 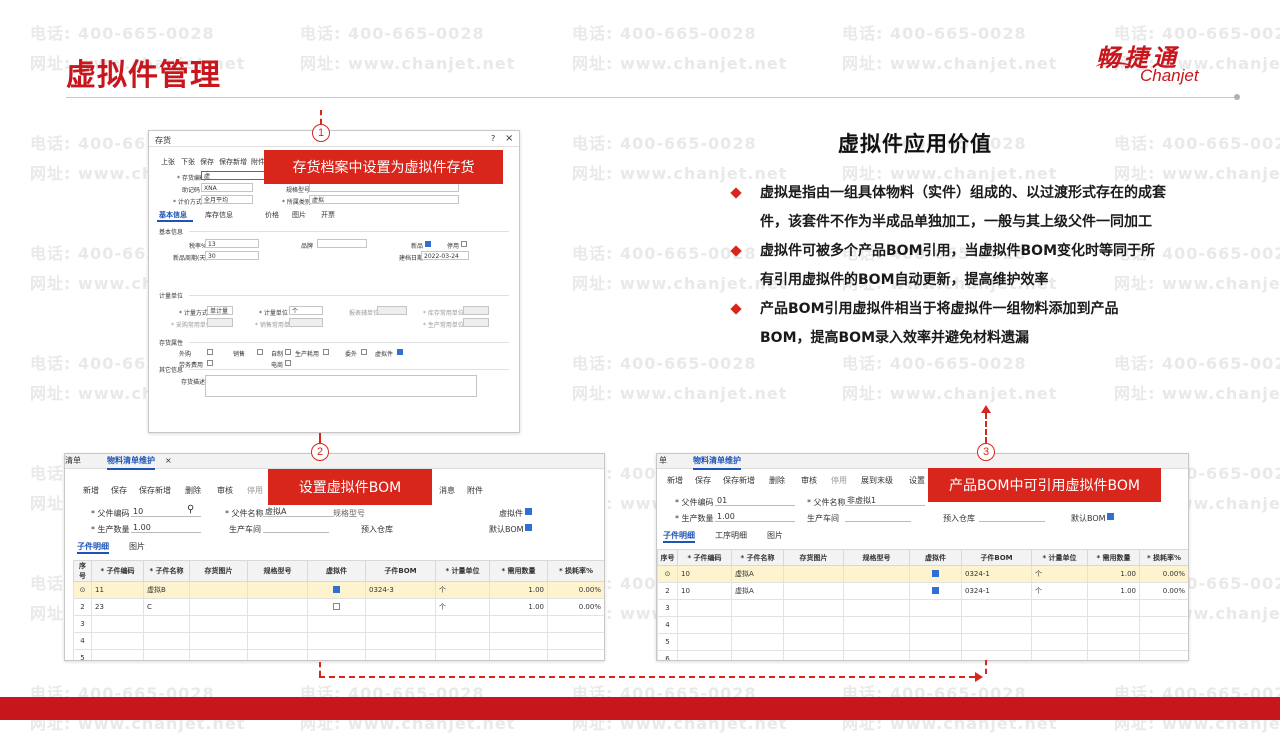 What do you see at coordinates (336, 571) in the screenshot?
I see `column-header: 虚拟件` at bounding box center [336, 571].